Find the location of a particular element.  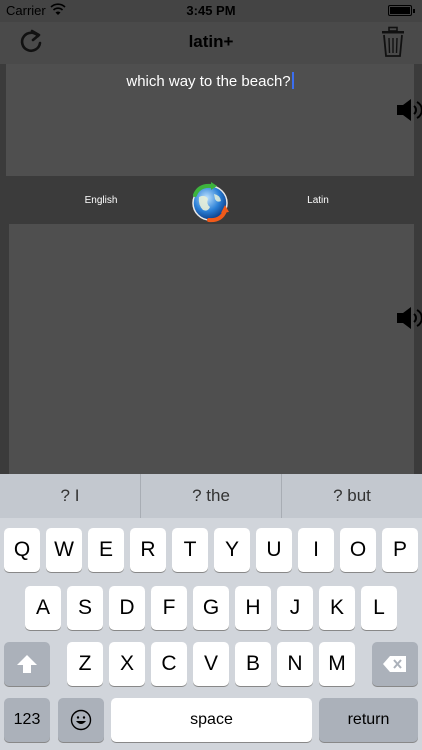

space-key: space is located at coordinates (211, 720).